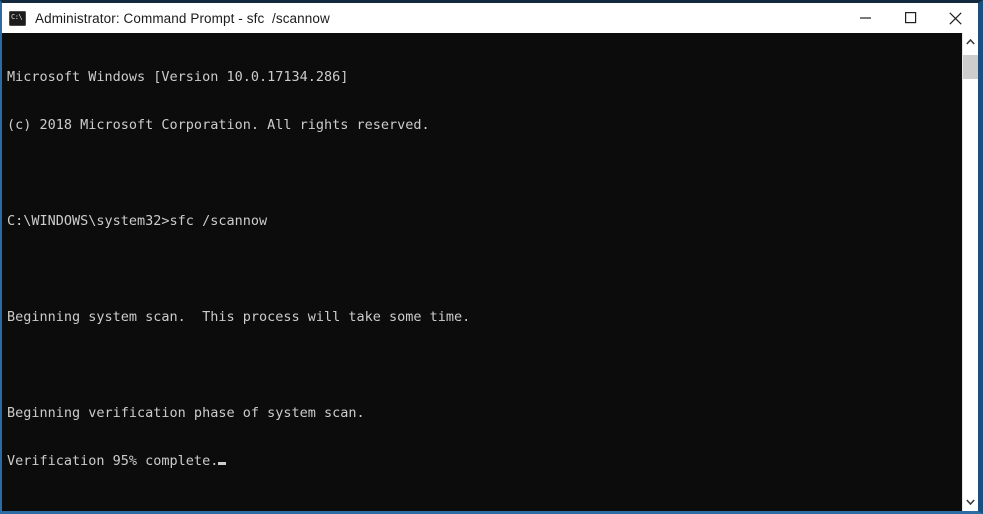 This screenshot has width=983, height=514. I want to click on scrollbar-track, so click(970, 272).